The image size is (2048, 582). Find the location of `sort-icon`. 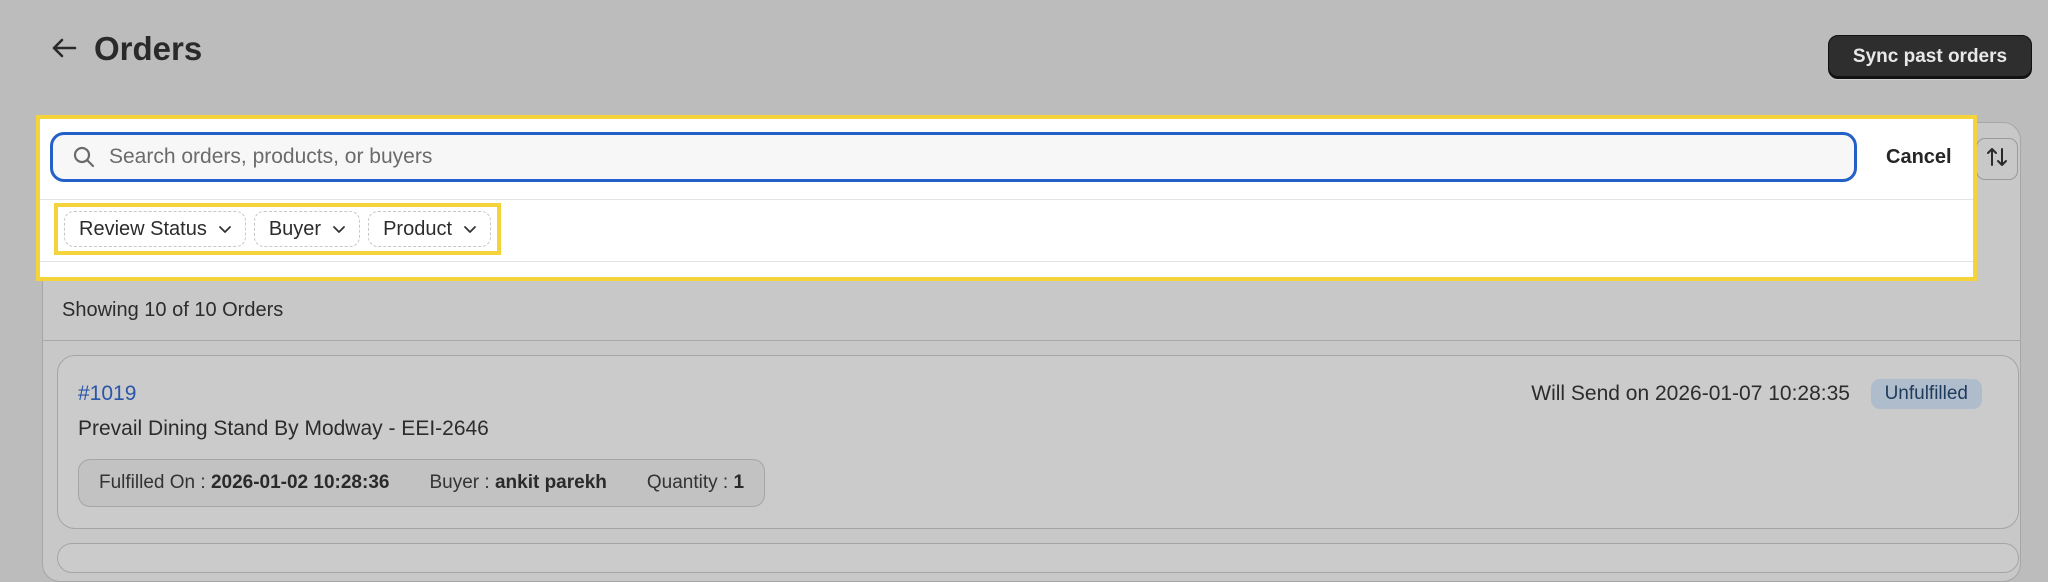

sort-icon is located at coordinates (1997, 159).